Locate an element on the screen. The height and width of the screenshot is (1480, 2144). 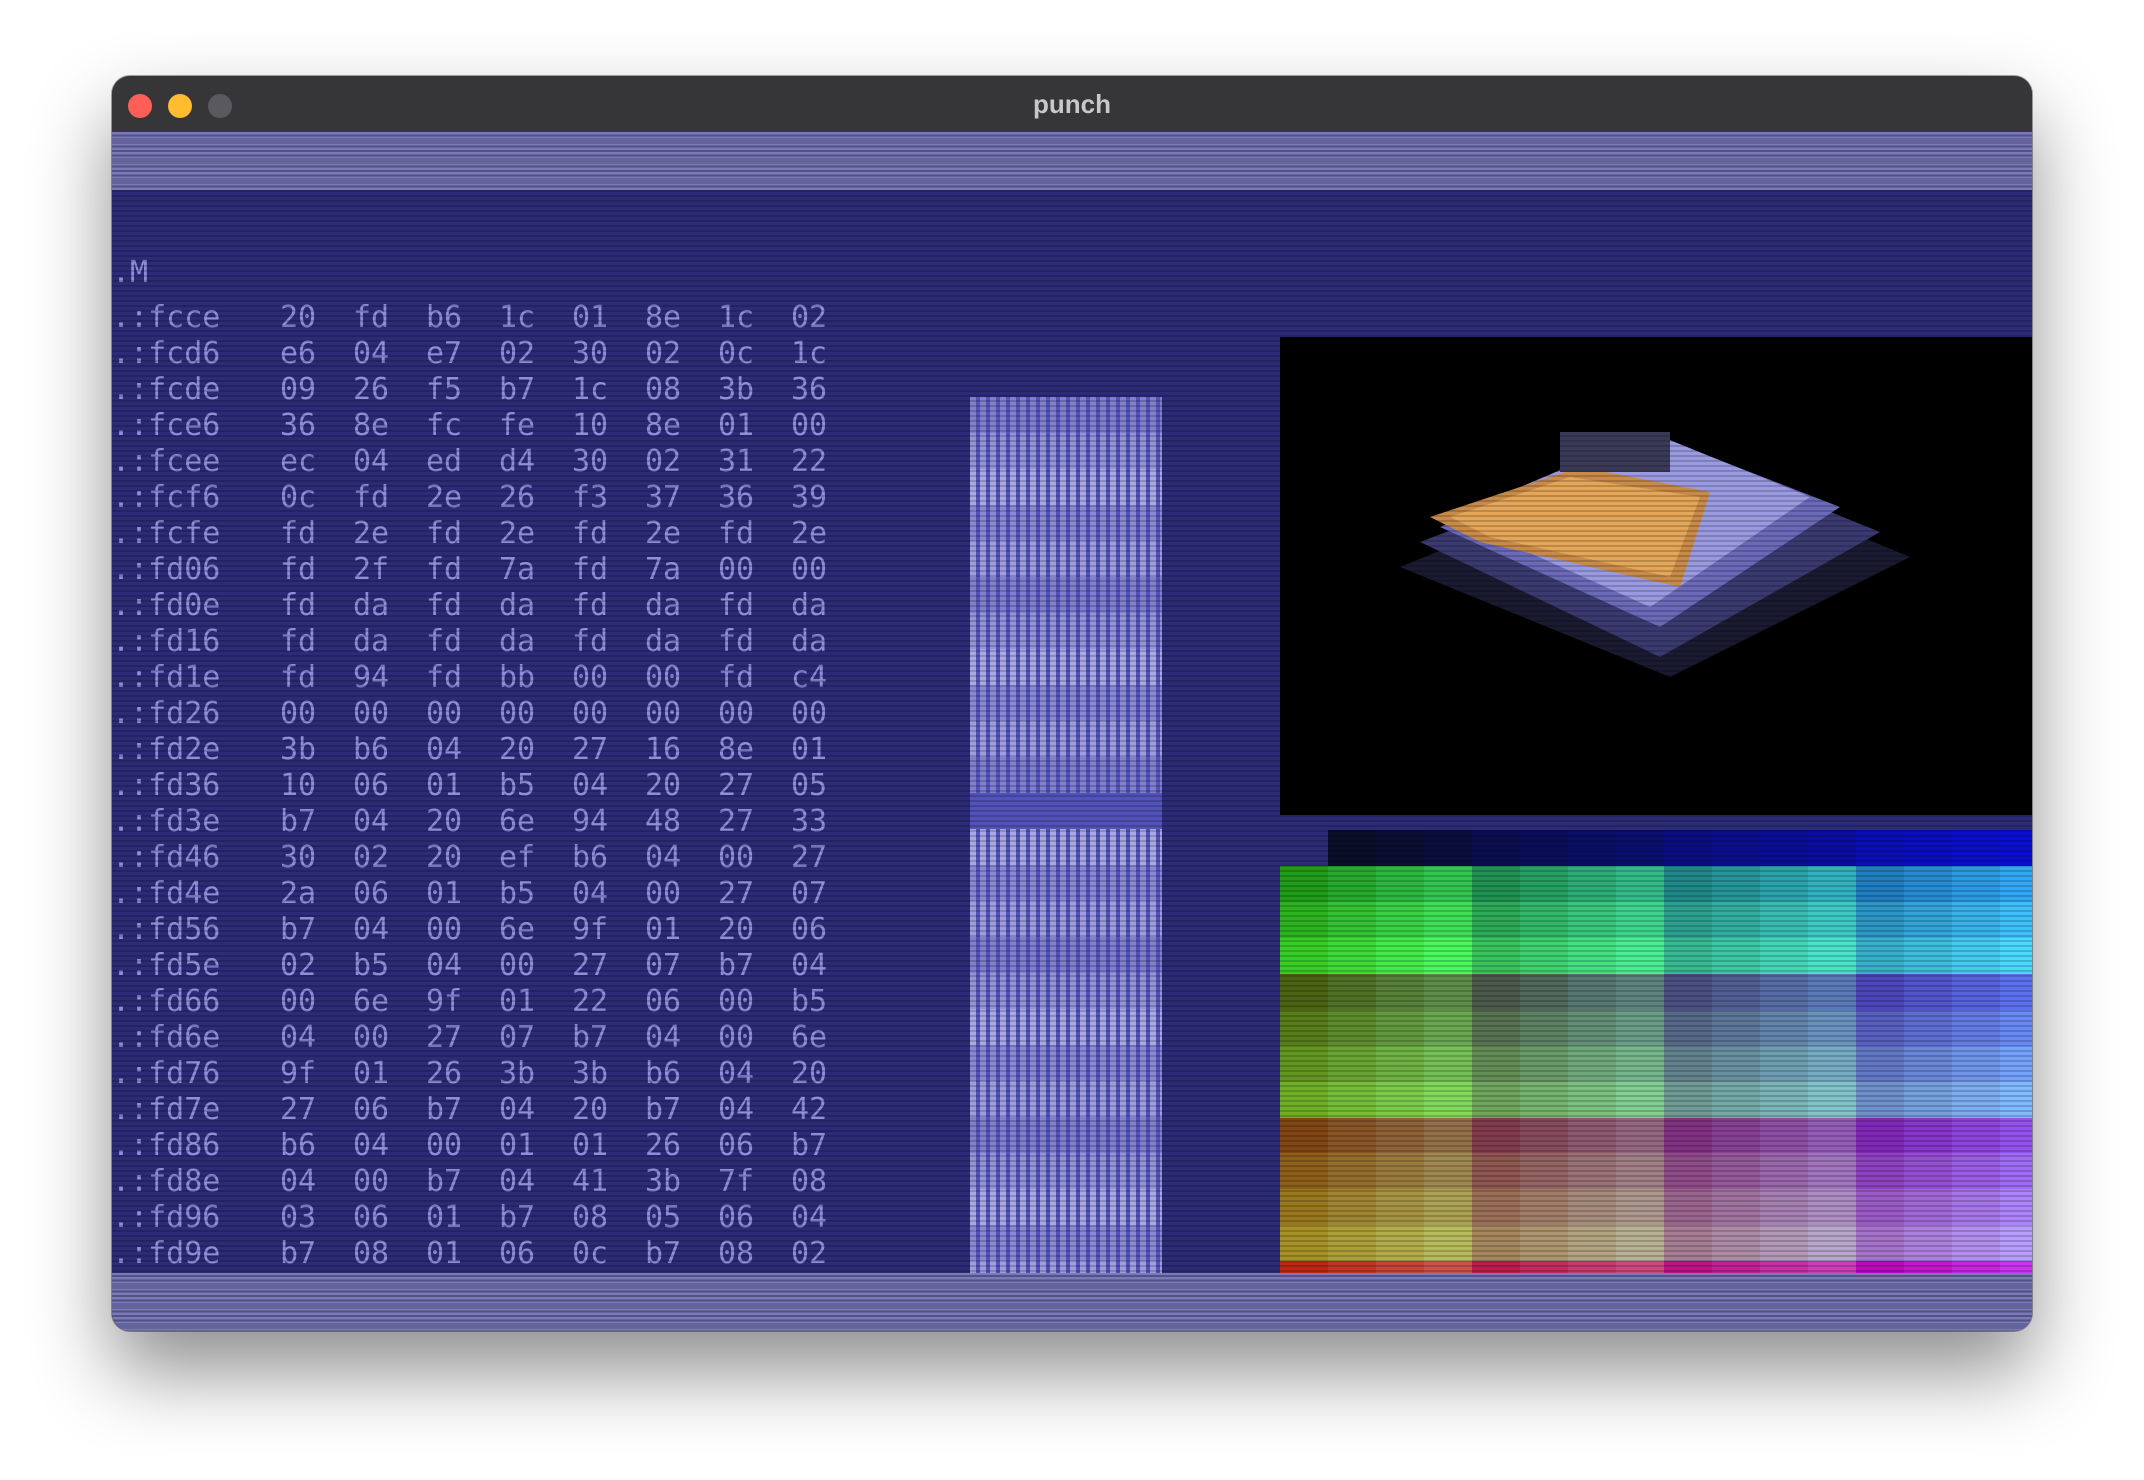
dump-byte: 26 is located at coordinates (444, 1073).